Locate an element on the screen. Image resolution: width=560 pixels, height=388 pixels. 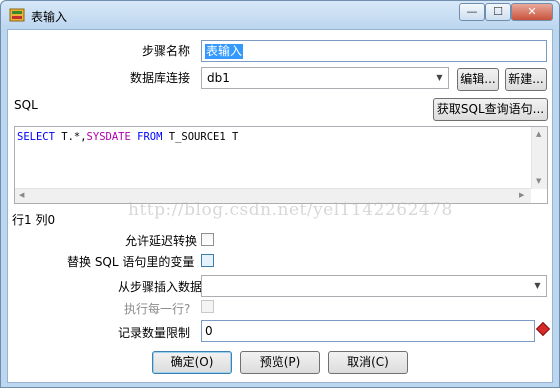
execute-each-row-label: 执行每一行? is located at coordinates (157, 309).